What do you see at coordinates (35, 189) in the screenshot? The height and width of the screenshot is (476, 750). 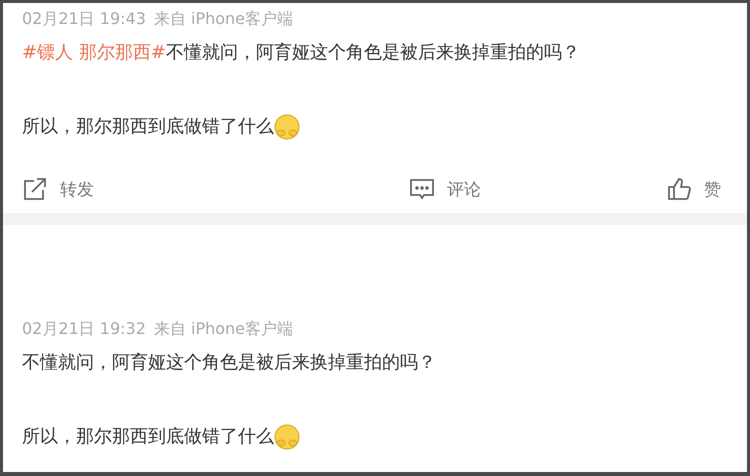 I see `share-icon` at bounding box center [35, 189].